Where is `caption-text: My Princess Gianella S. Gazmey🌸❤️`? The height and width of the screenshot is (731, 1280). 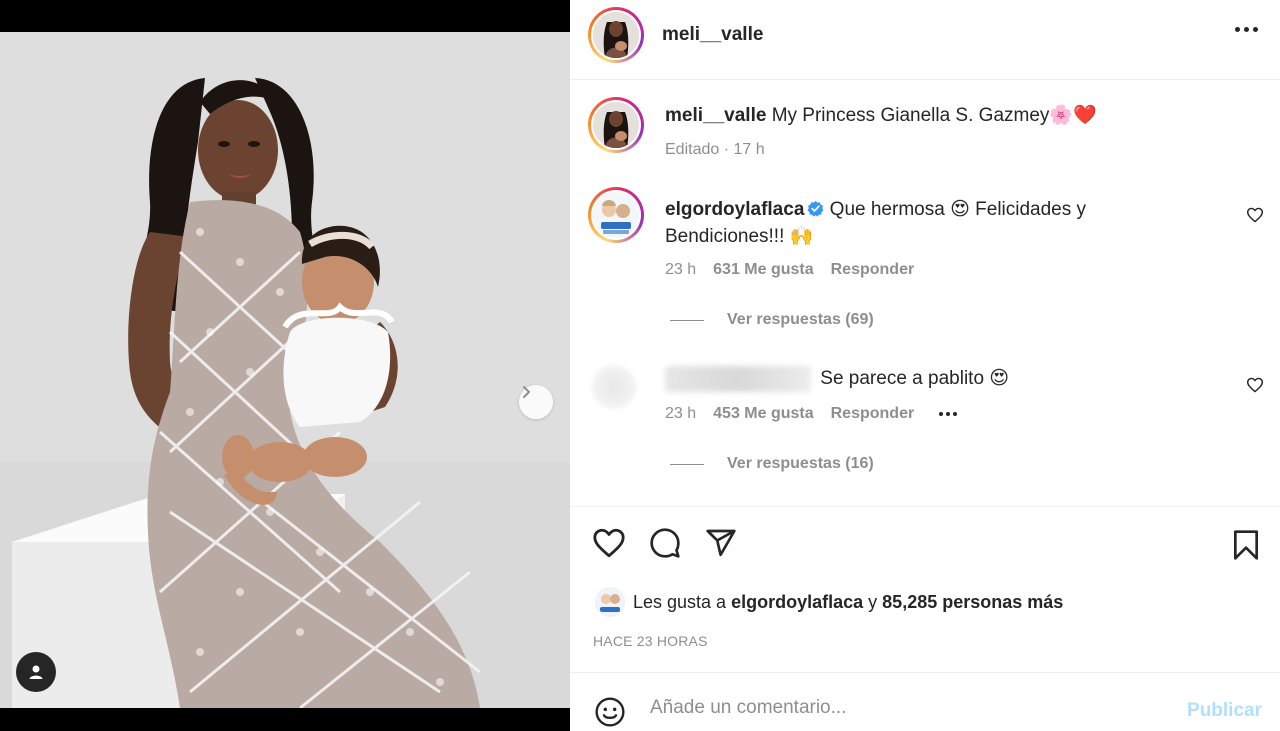
caption-text: My Princess Gianella S. Gazmey🌸❤️ is located at coordinates (934, 115).